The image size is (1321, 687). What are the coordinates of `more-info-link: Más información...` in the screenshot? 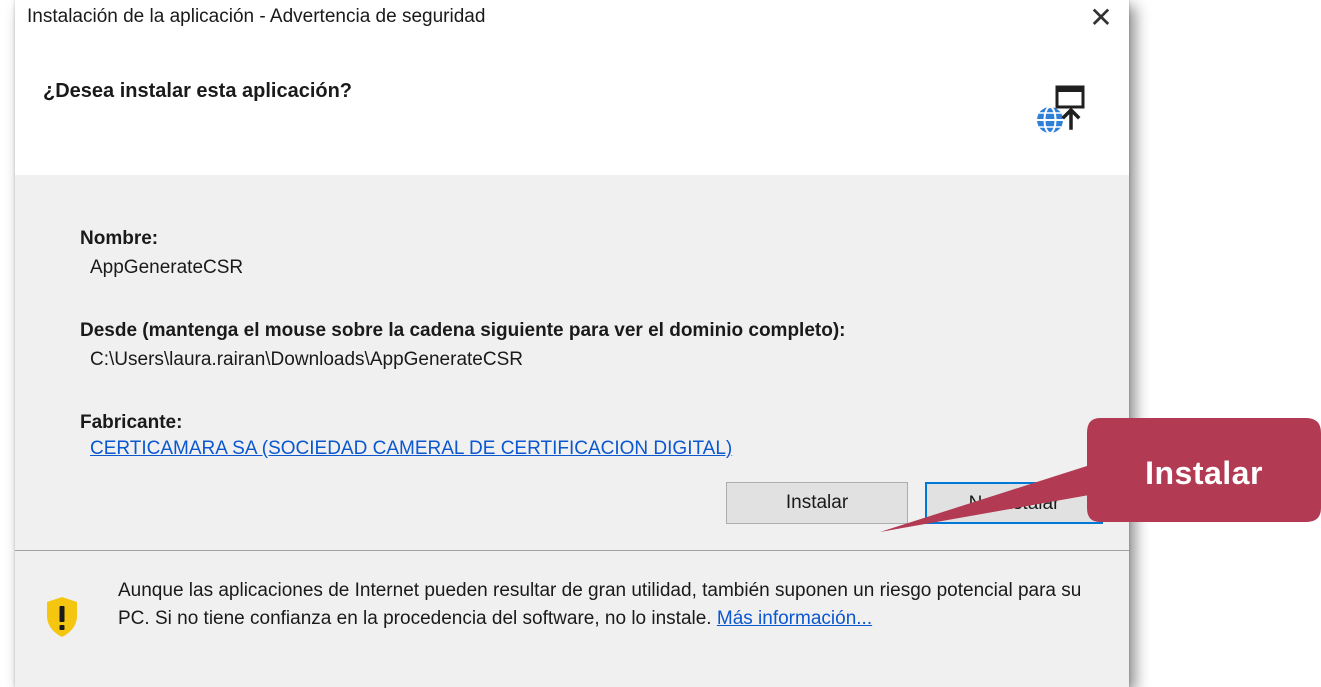 It's located at (794, 618).